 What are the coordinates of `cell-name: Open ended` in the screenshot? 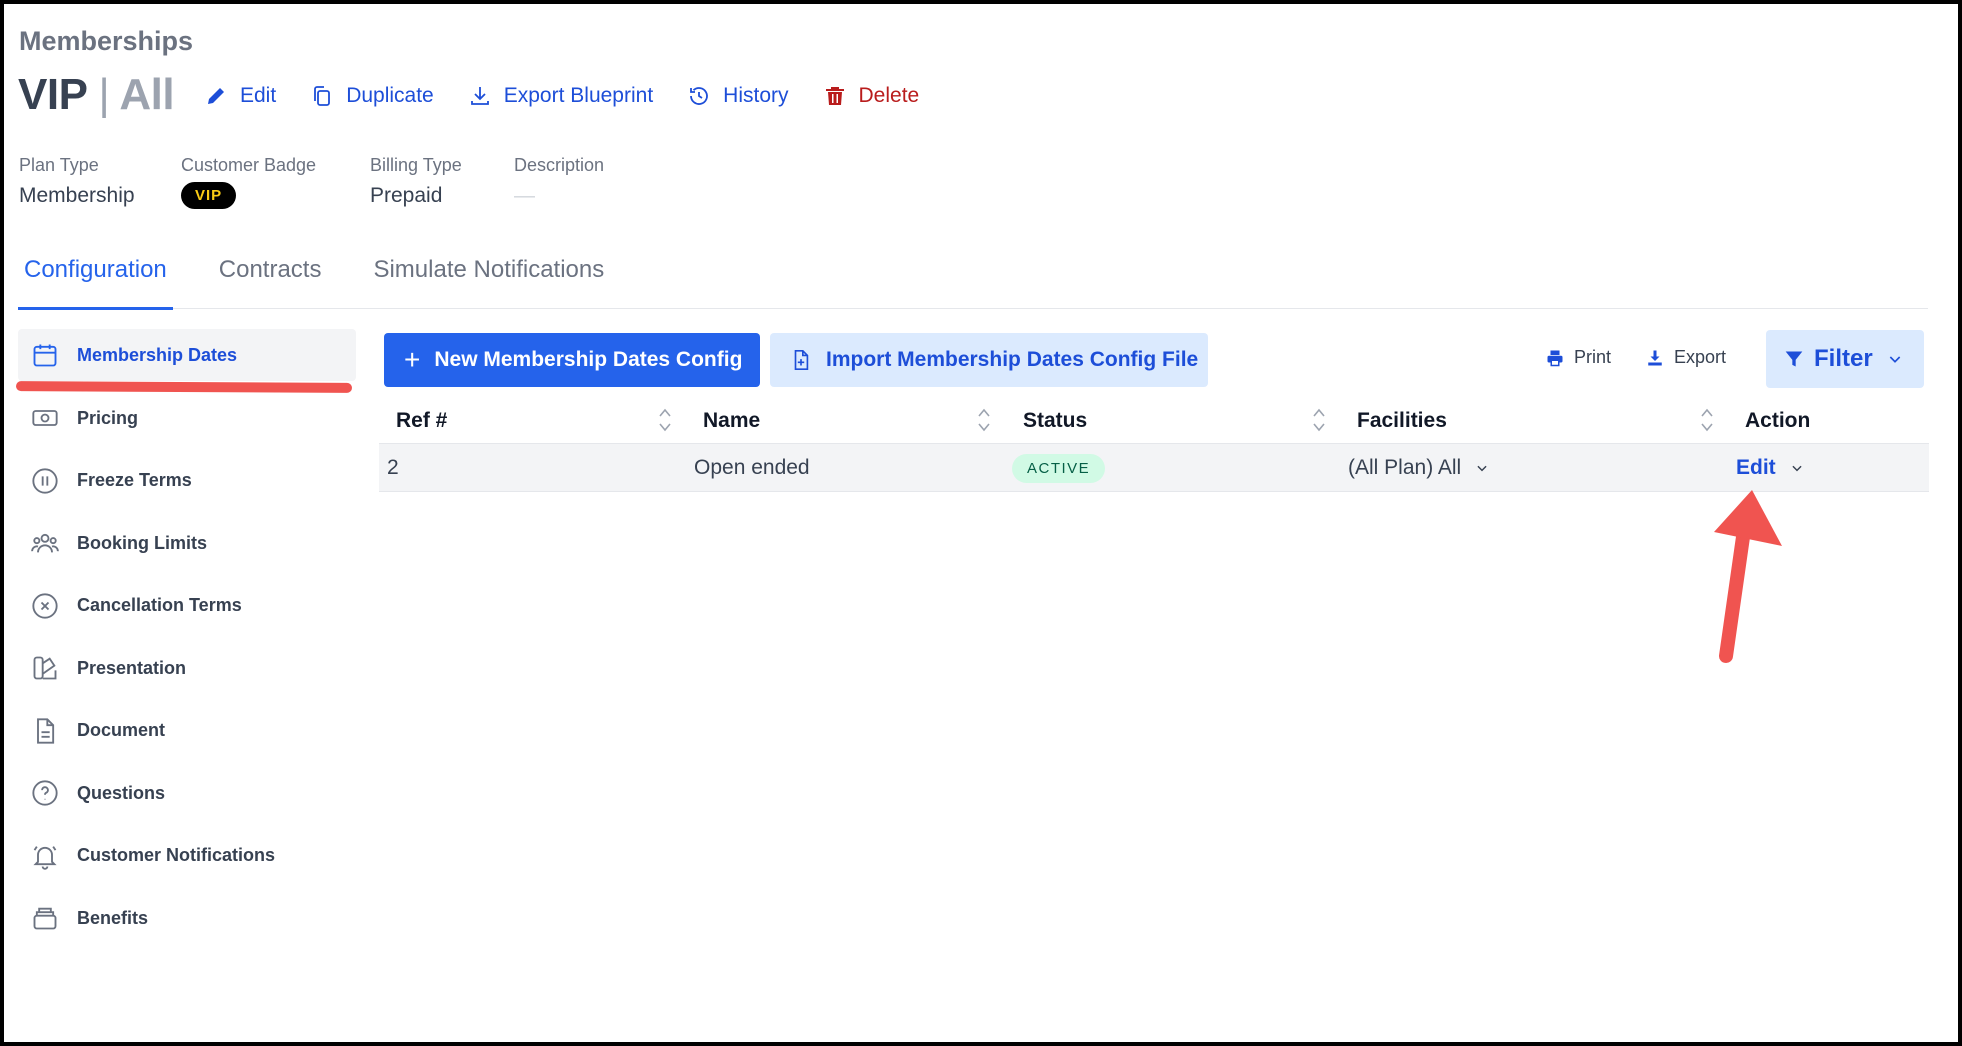 It's located at (752, 467).